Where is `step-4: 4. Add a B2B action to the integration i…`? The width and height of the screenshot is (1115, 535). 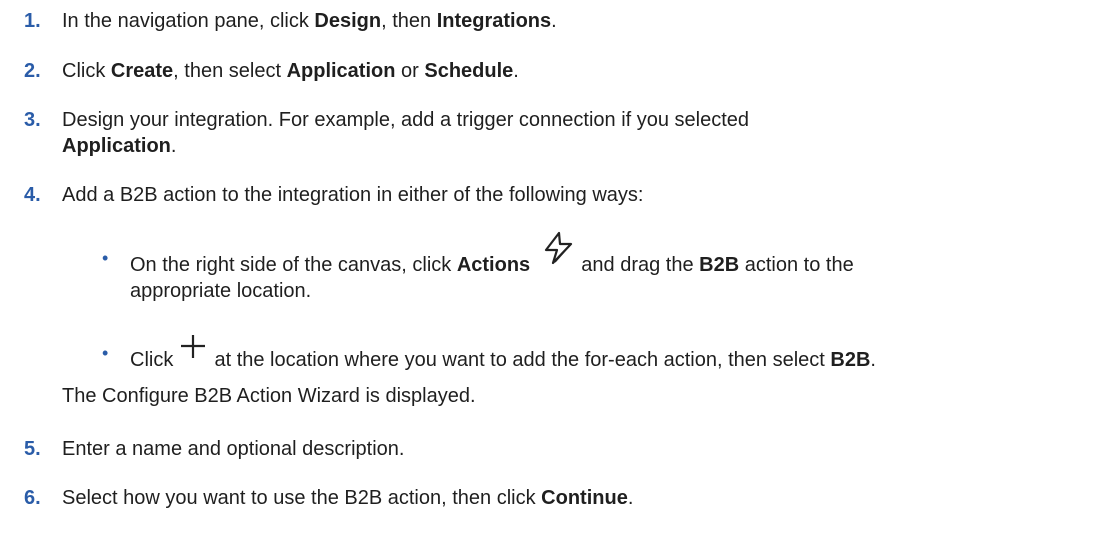 step-4: 4. Add a B2B action to the integration i… is located at coordinates (566, 195).